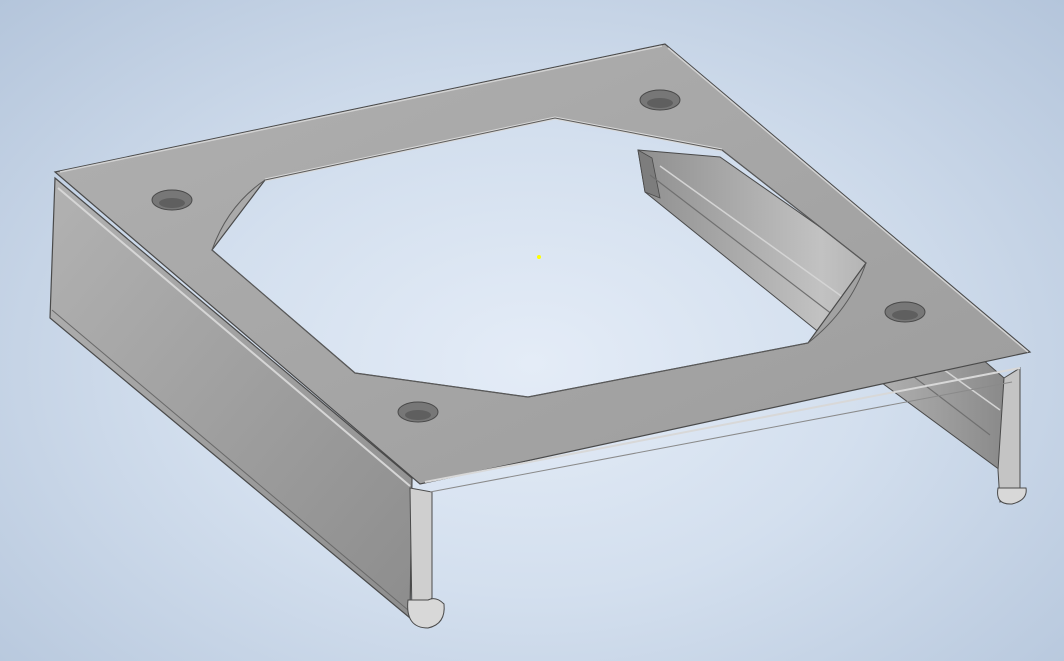 The width and height of the screenshot is (1064, 661). Describe the element at coordinates (418, 412) in the screenshot. I see `mounting-hole-bottom-left` at that location.